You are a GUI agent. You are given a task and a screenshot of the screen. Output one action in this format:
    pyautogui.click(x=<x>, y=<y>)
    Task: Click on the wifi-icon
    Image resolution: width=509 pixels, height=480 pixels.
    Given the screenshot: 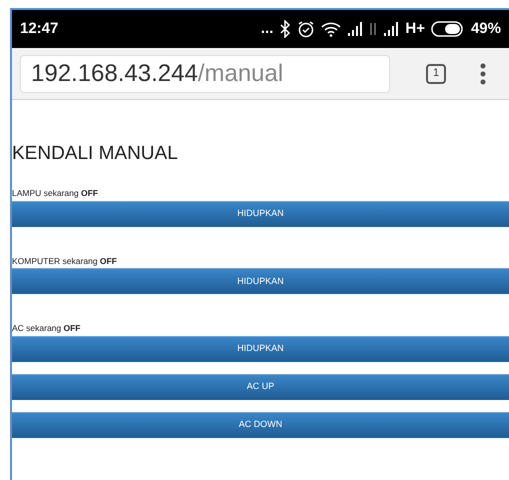 What is the action you would take?
    pyautogui.click(x=331, y=29)
    